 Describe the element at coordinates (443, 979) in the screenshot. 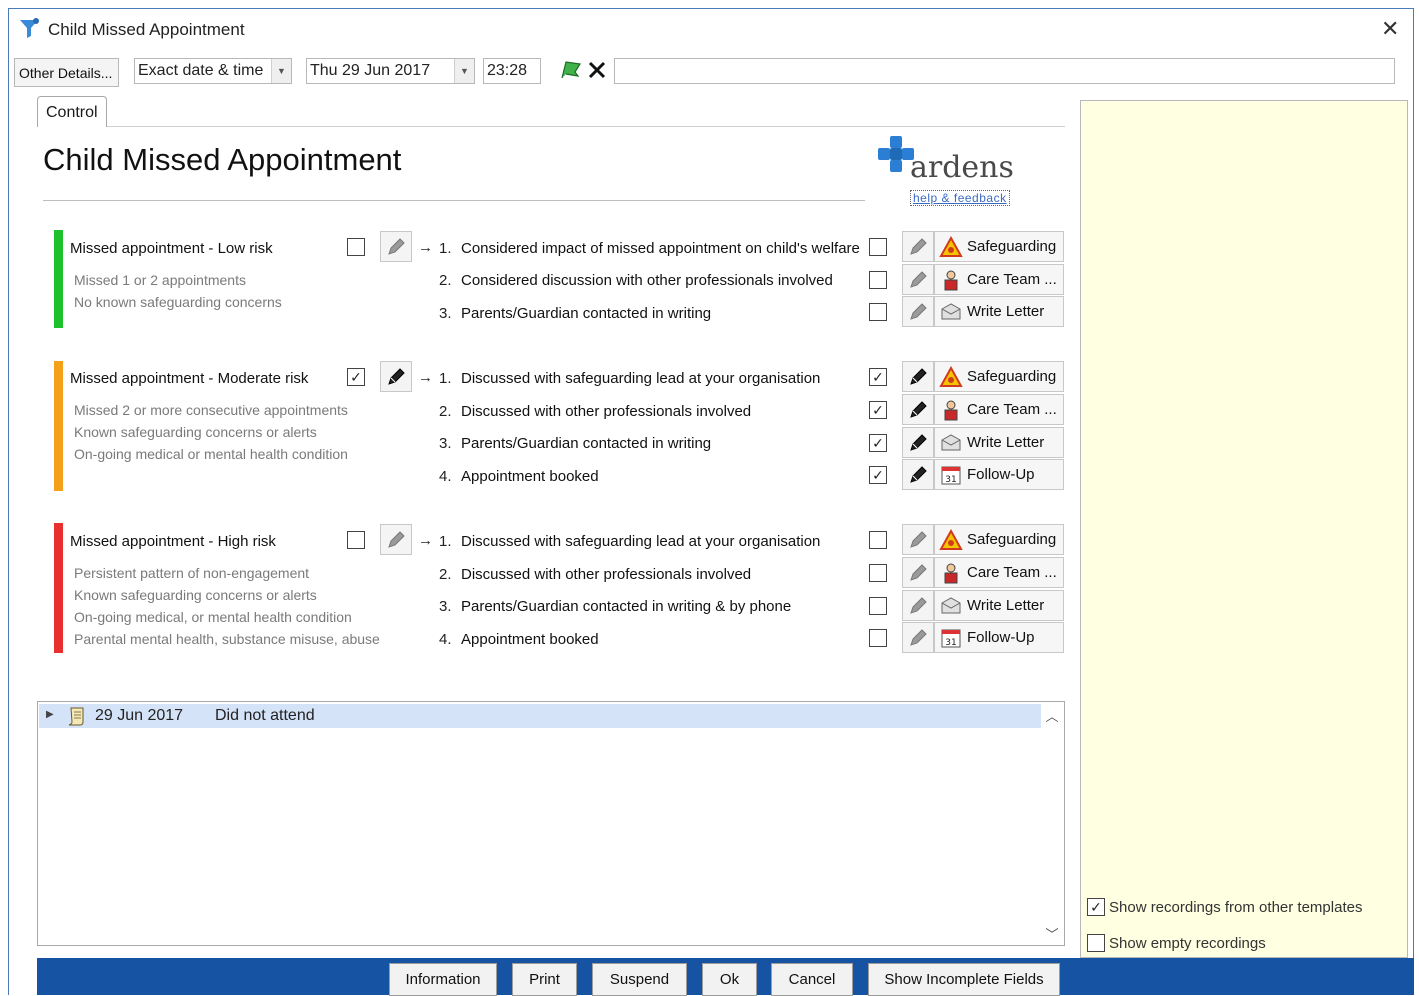

I see `information-button: Information` at that location.